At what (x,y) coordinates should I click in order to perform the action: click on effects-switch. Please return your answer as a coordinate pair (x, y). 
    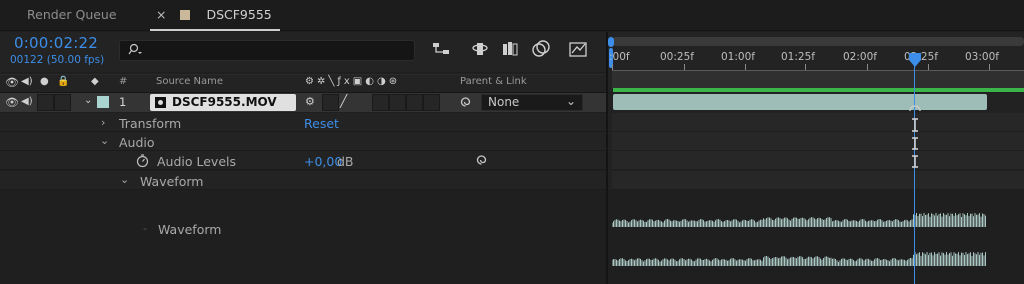
    Looking at the image, I should click on (380, 102).